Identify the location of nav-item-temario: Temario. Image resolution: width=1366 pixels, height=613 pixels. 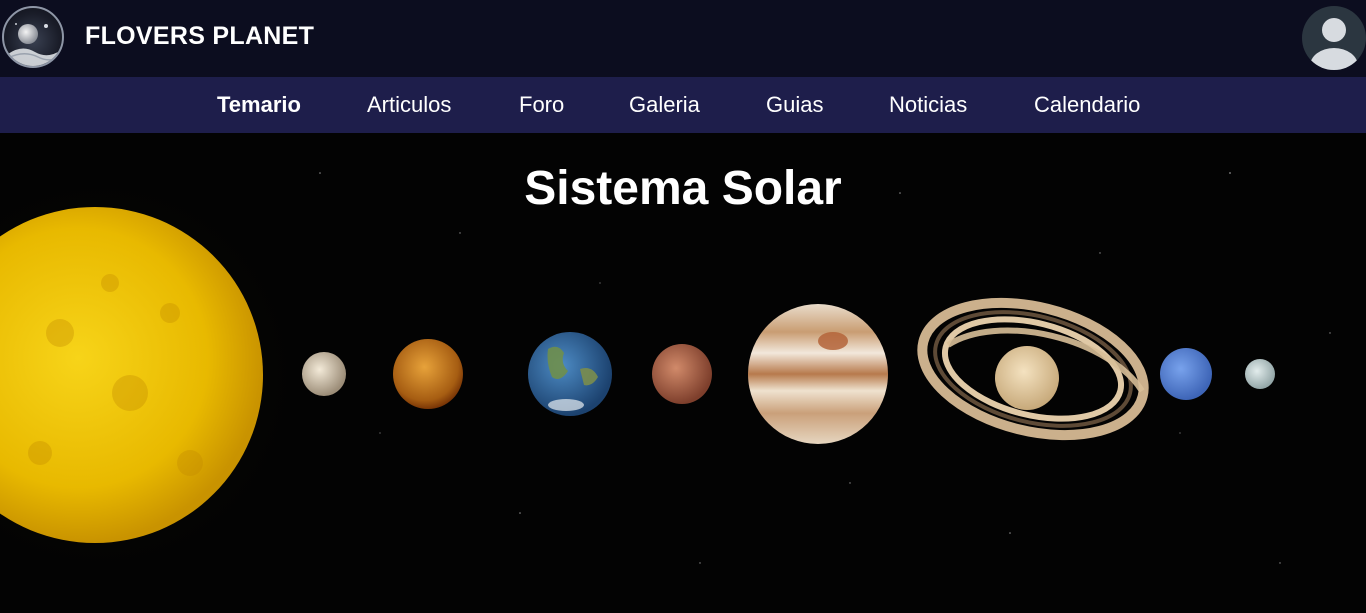
(259, 105).